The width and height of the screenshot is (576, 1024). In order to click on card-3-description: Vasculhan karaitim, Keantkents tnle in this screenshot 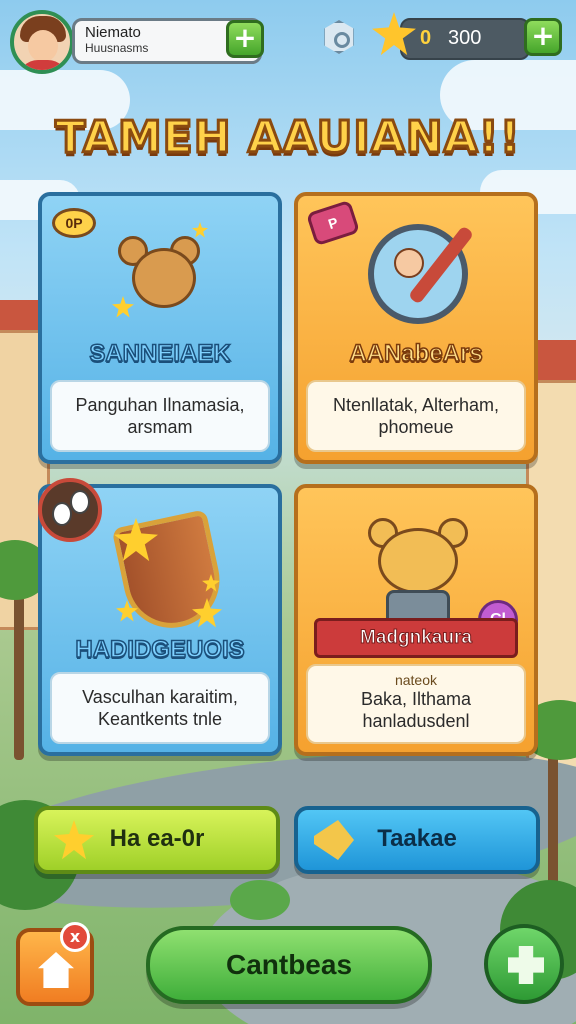, I will do `click(160, 708)`.